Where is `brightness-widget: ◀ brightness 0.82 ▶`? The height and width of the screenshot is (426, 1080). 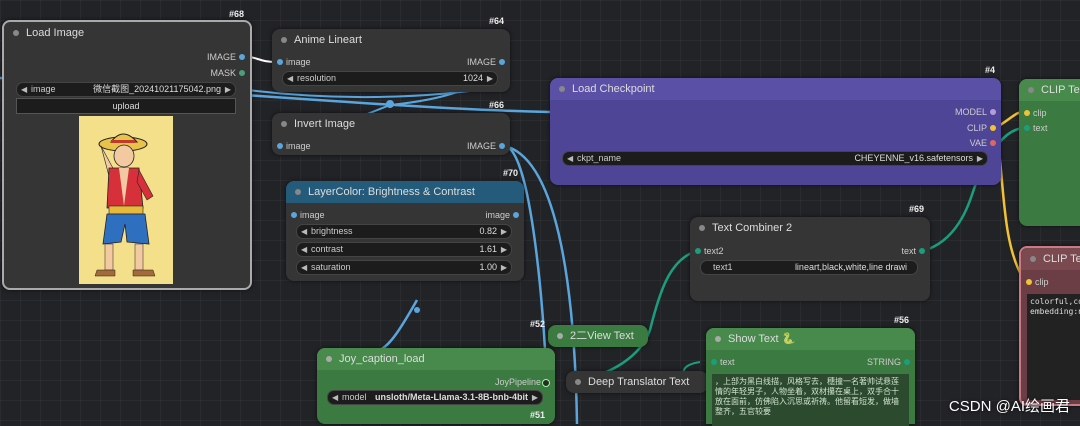 brightness-widget: ◀ brightness 0.82 ▶ is located at coordinates (404, 231).